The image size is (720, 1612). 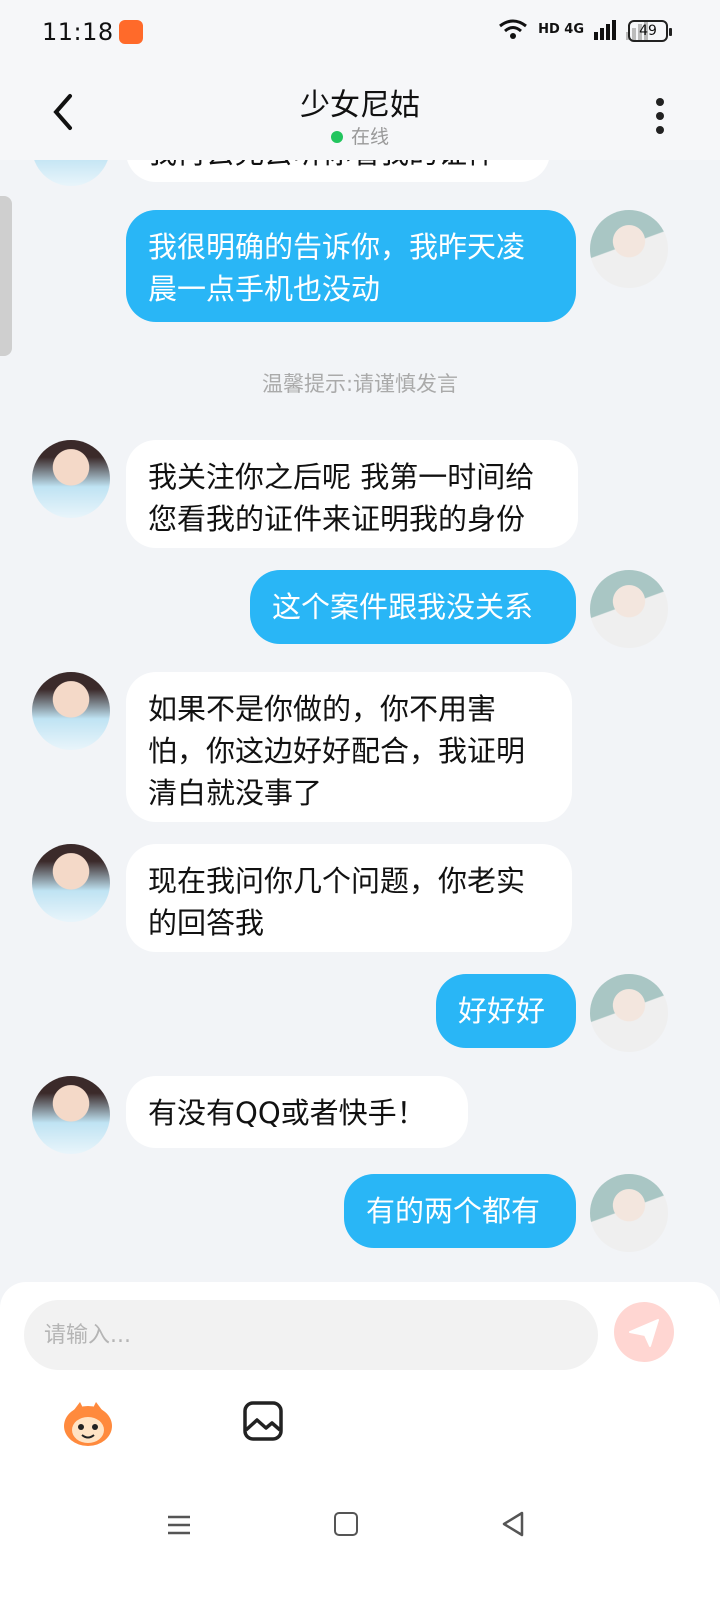 I want to click on chat-header: 少女尼姑 在线, so click(x=360, y=113).